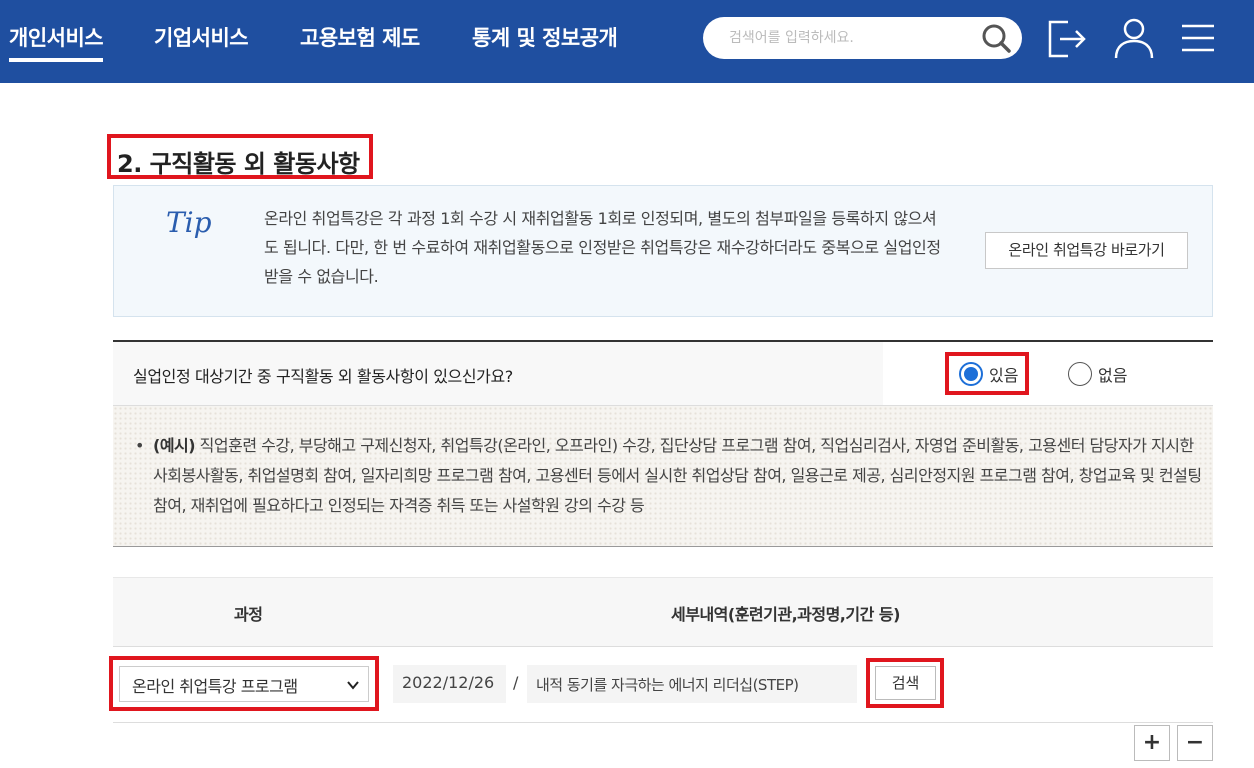  What do you see at coordinates (987, 373) in the screenshot?
I see `radio-option-yes: 있음` at bounding box center [987, 373].